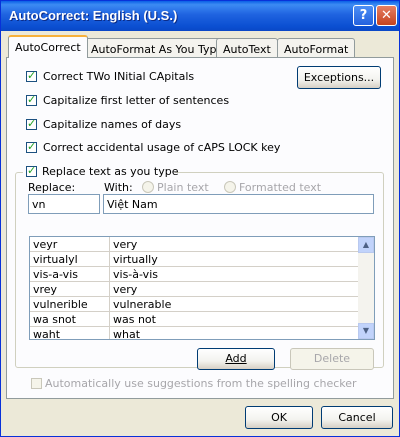  Describe the element at coordinates (142, 304) in the screenshot. I see `entry-with: vulnerable` at that location.